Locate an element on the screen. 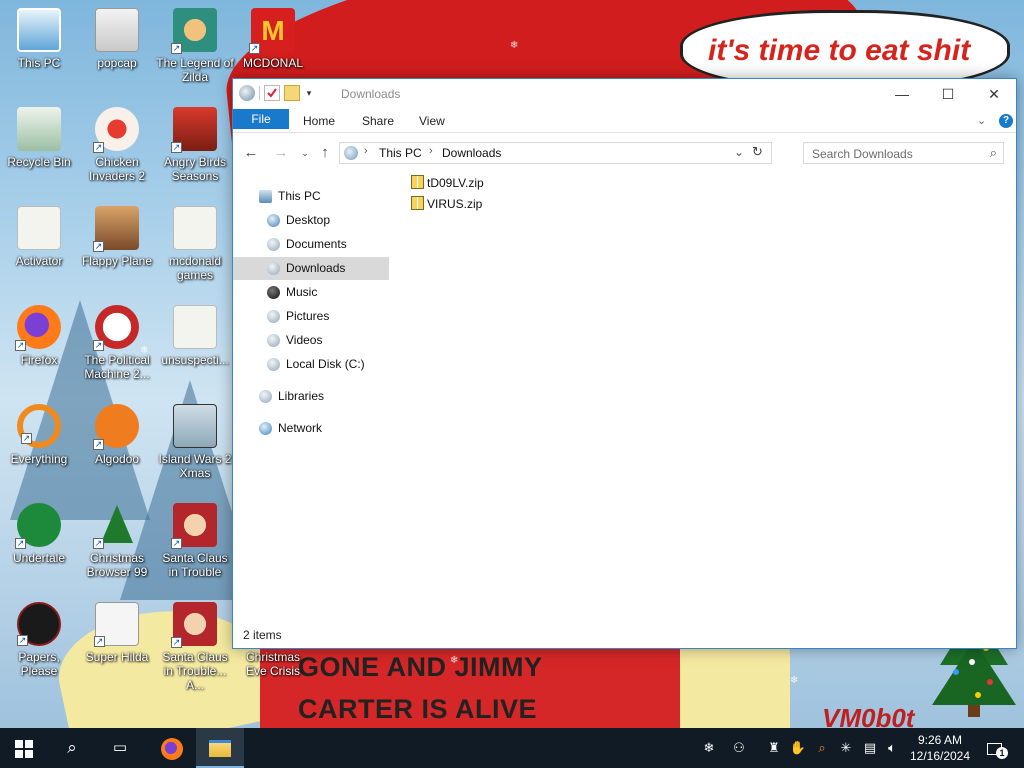 The height and width of the screenshot is (768, 1024). breadcrumb-downloads: Downloads is located at coordinates (471, 153).